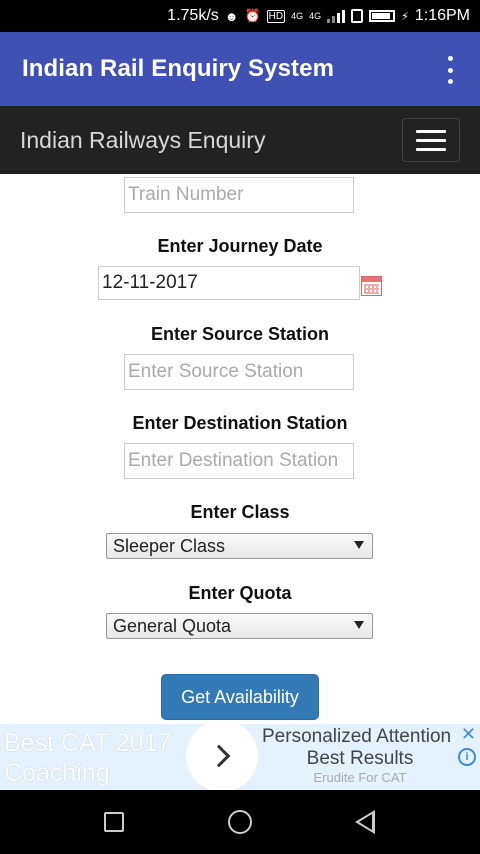 This screenshot has width=480, height=854. Describe the element at coordinates (229, 283) in the screenshot. I see `journey-date-input` at that location.